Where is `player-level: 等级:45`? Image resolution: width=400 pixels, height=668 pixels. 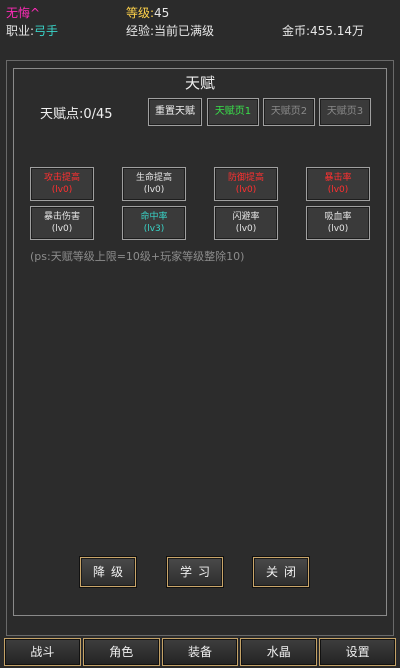
player-level: 等级:45 is located at coordinates (147, 12).